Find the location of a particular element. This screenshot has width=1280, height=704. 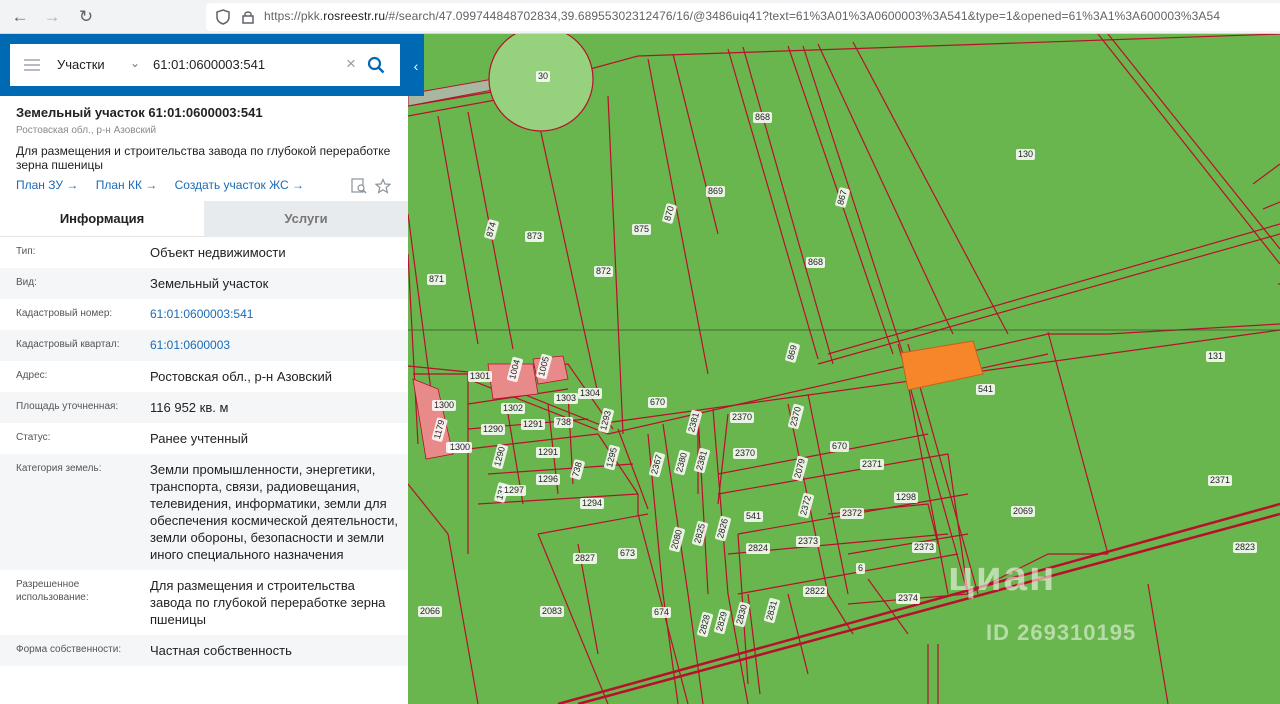

parcel-label: 871 is located at coordinates (437, 279).